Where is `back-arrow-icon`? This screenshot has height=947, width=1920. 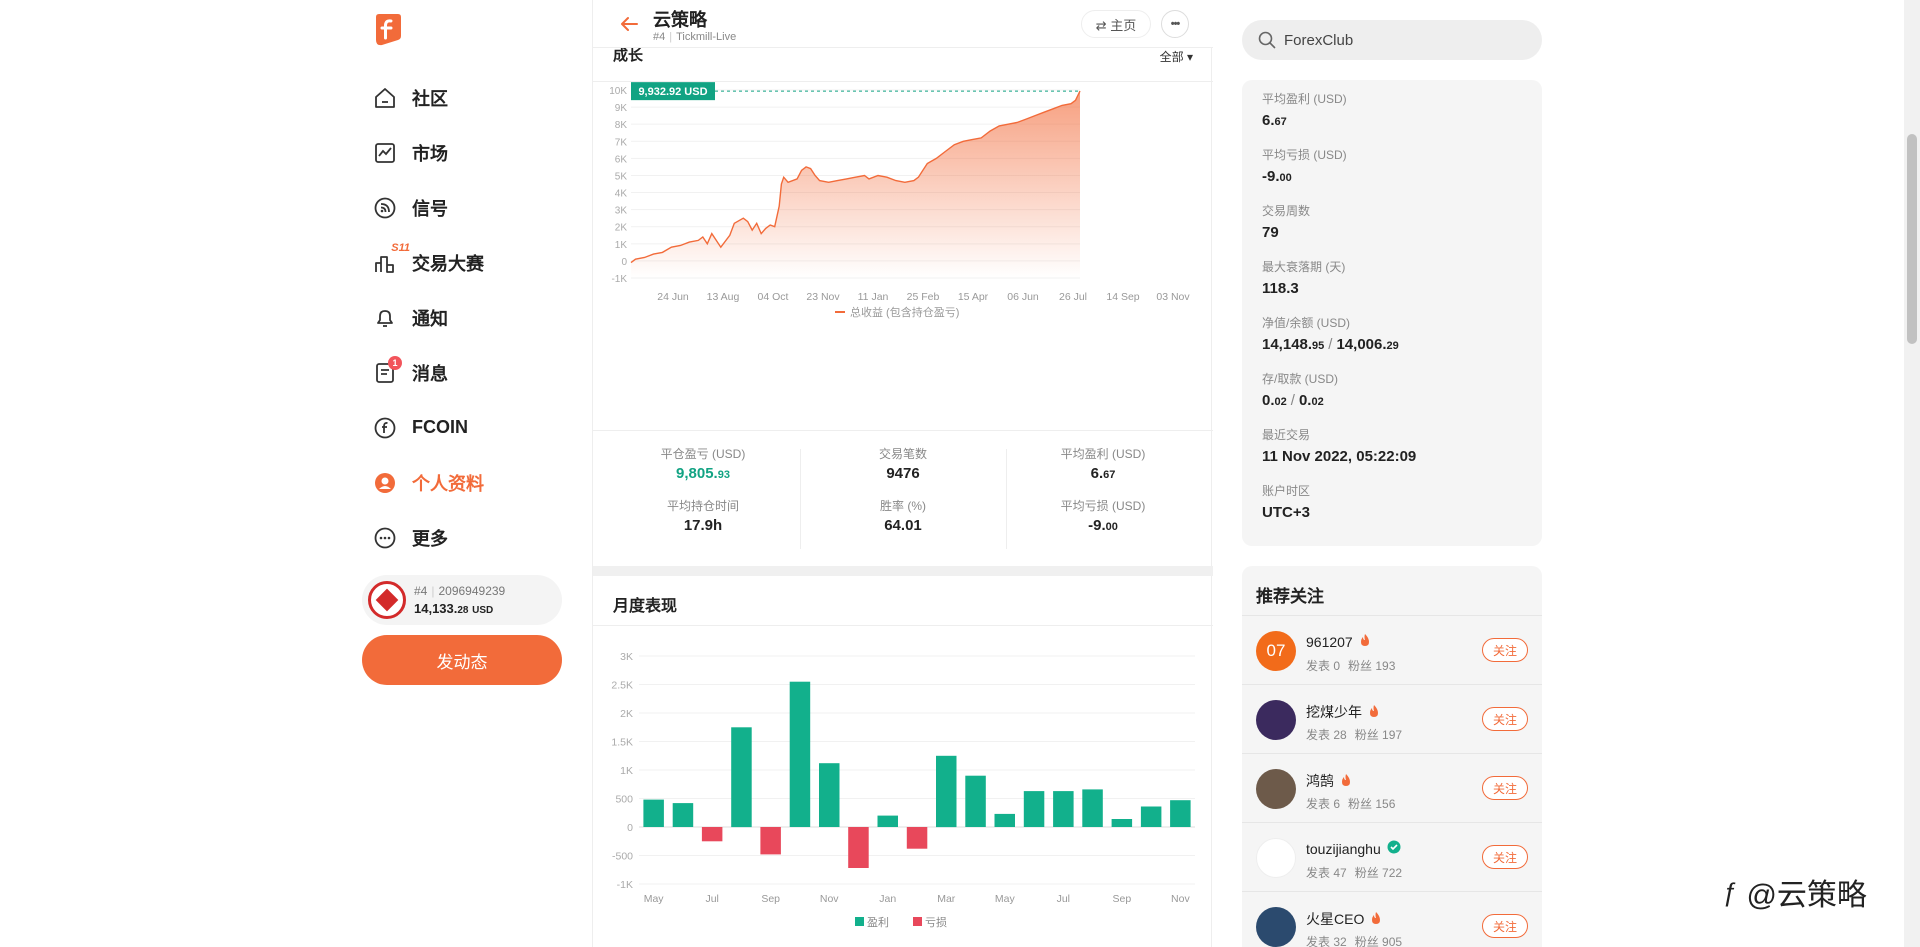 back-arrow-icon is located at coordinates (629, 24).